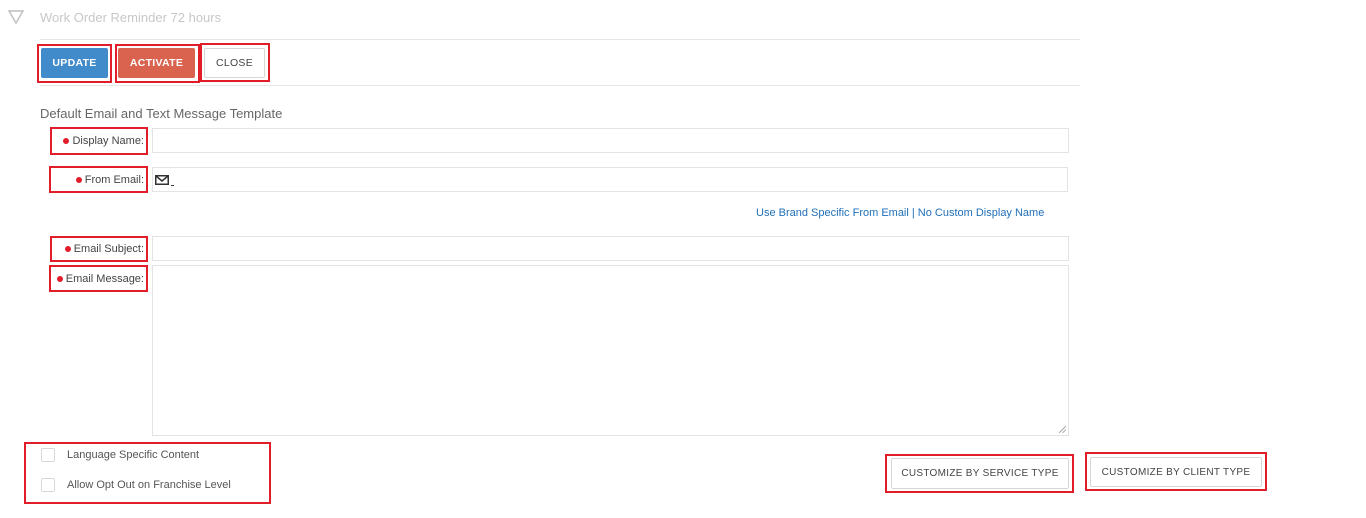  What do you see at coordinates (234, 63) in the screenshot?
I see `close-button: CLOSE` at bounding box center [234, 63].